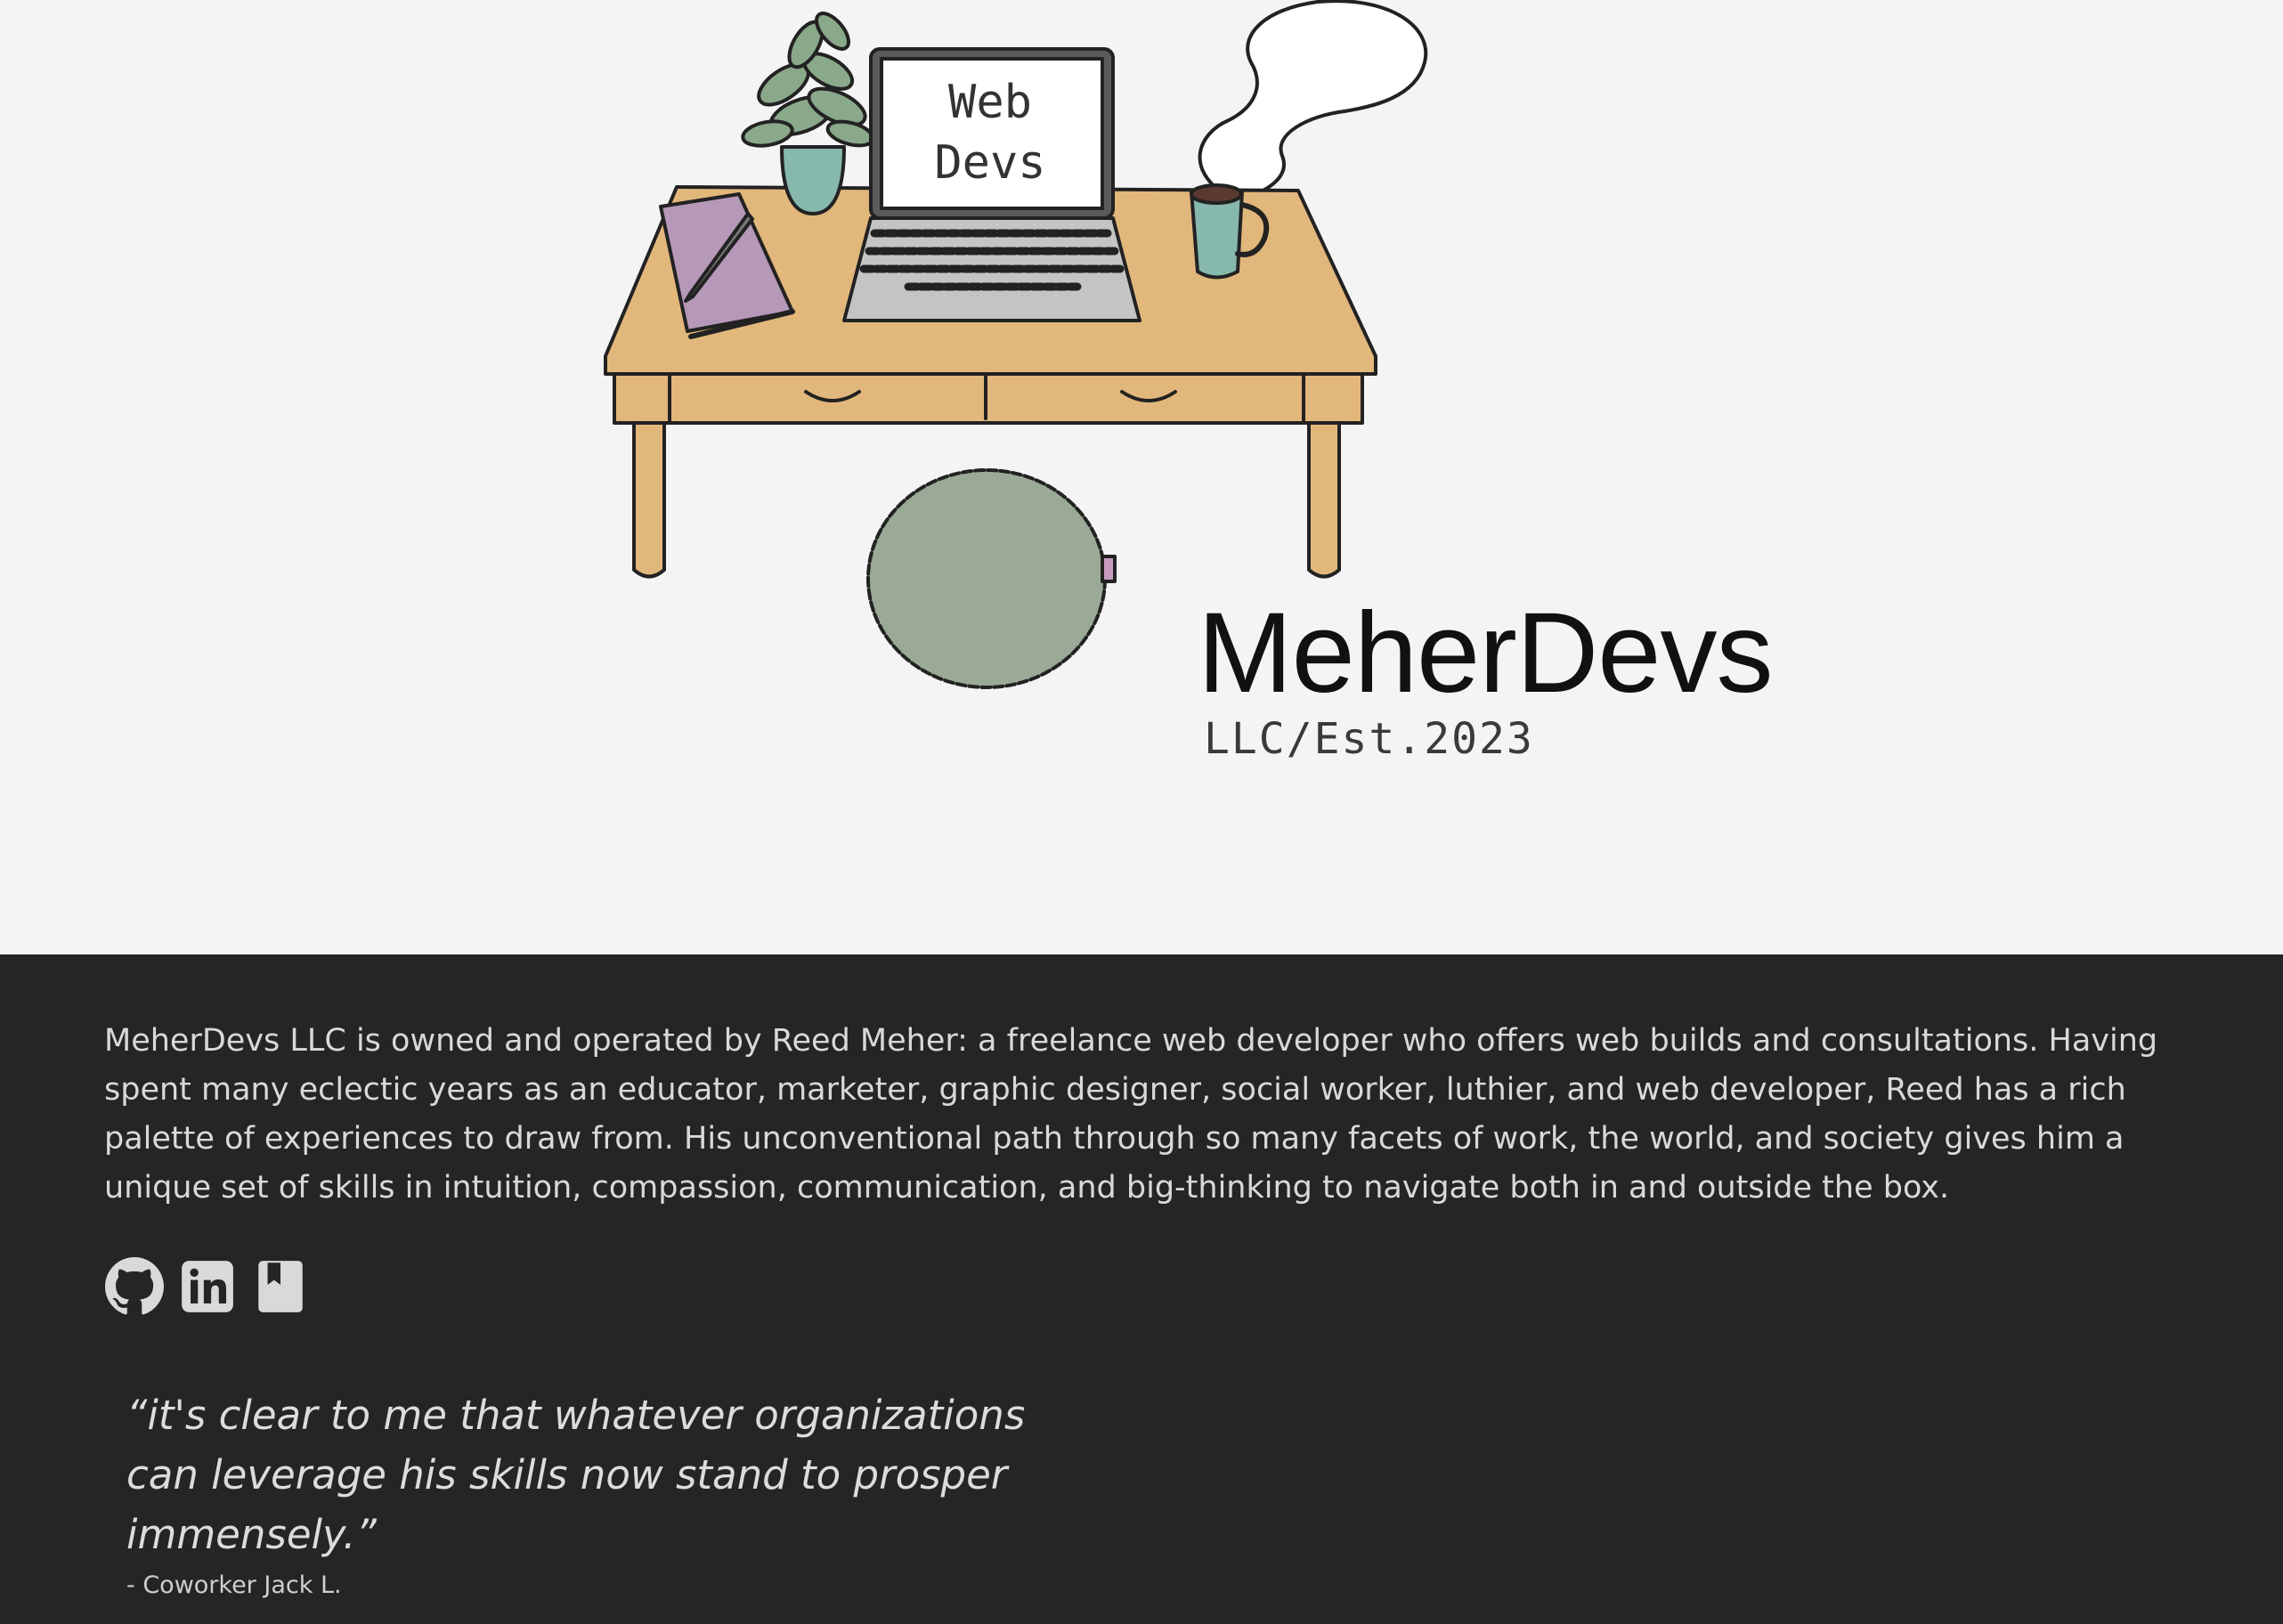 The height and width of the screenshot is (1624, 2283). What do you see at coordinates (234, 1585) in the screenshot?
I see `testimonial-attribution: - Coworker Jack L.` at bounding box center [234, 1585].